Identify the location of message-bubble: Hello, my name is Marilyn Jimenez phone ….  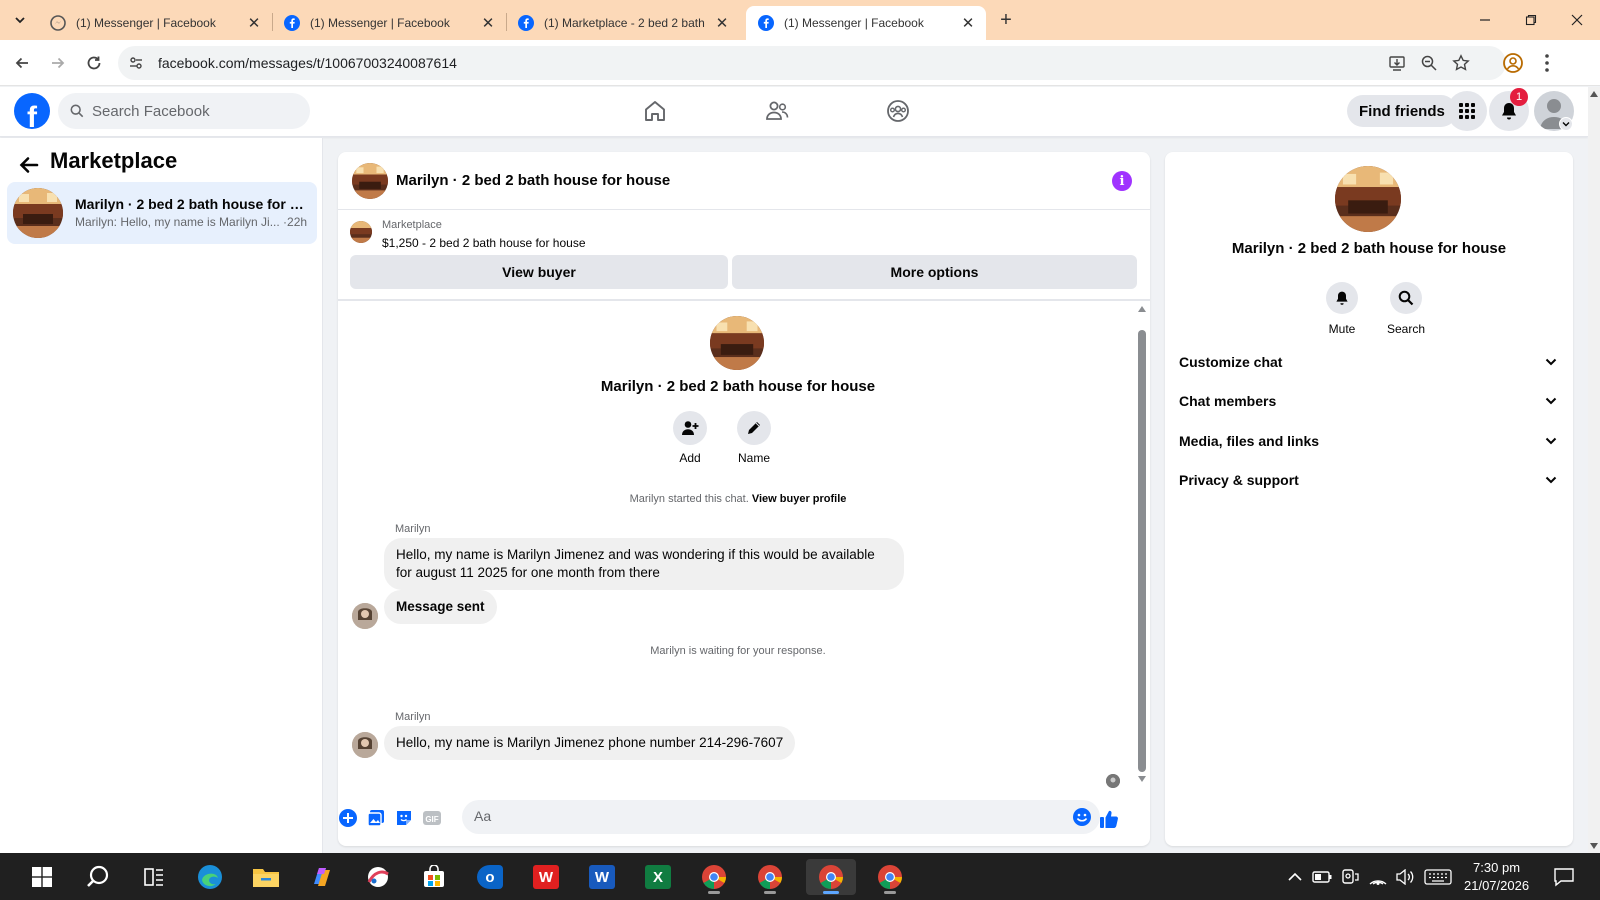
(590, 743).